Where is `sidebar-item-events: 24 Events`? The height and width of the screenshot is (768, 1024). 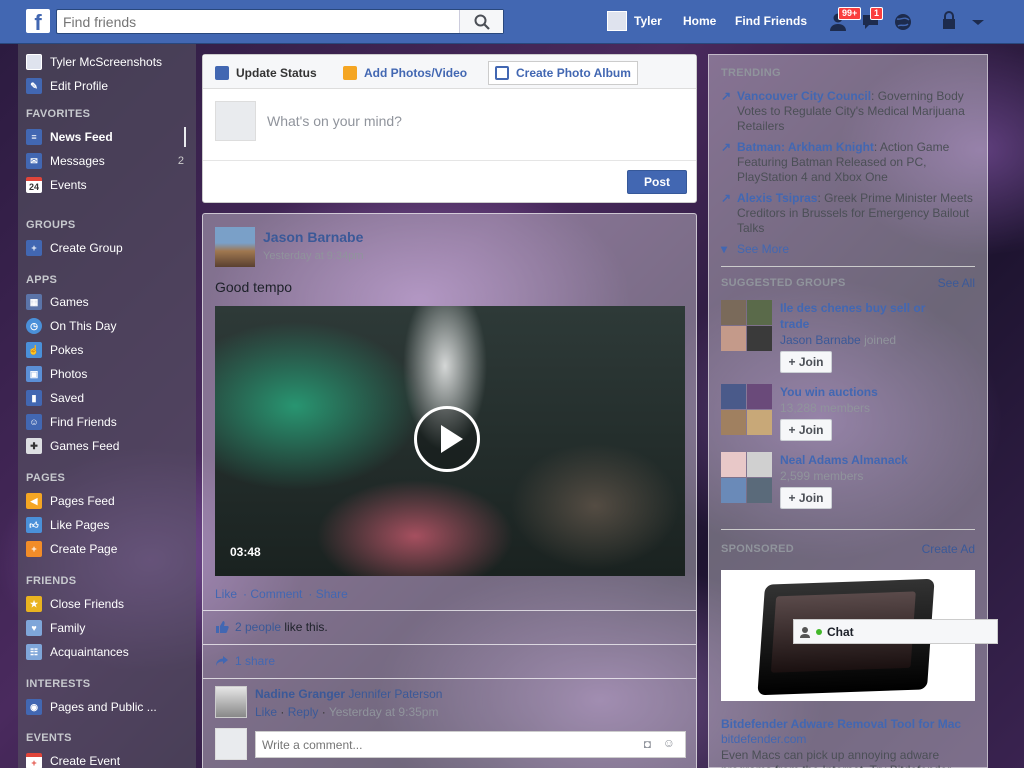
sidebar-item-events: 24 Events is located at coordinates (56, 185).